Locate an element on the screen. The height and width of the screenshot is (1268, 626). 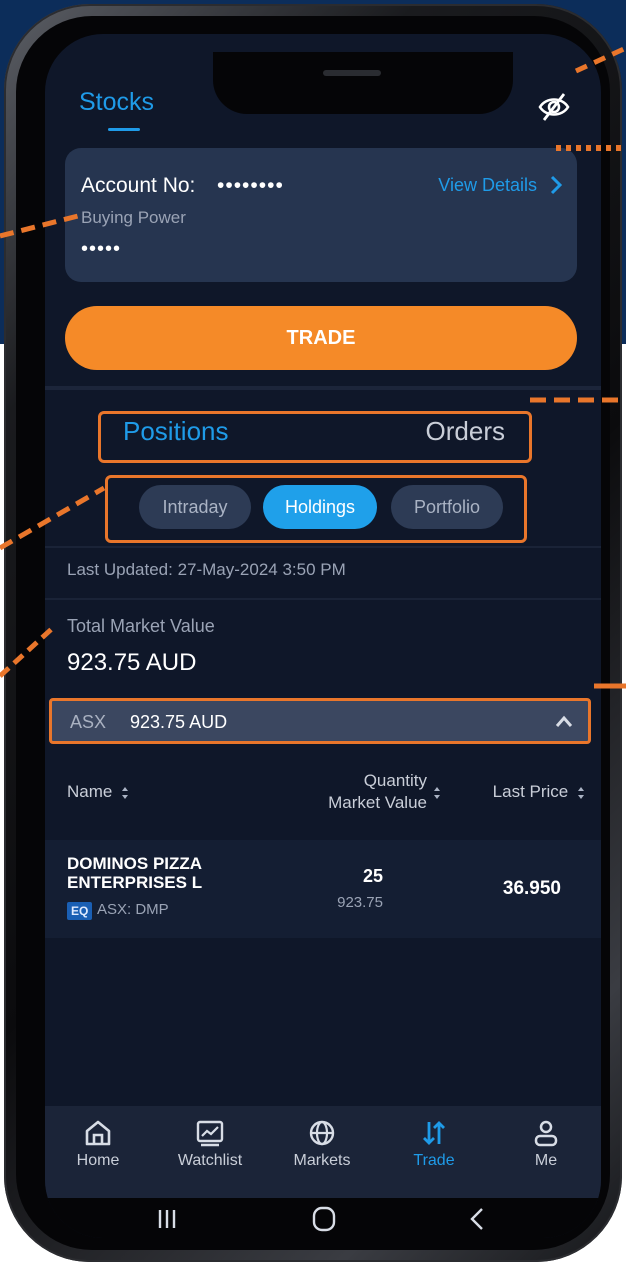
system-navigation-bar is located at coordinates (323, 1218).